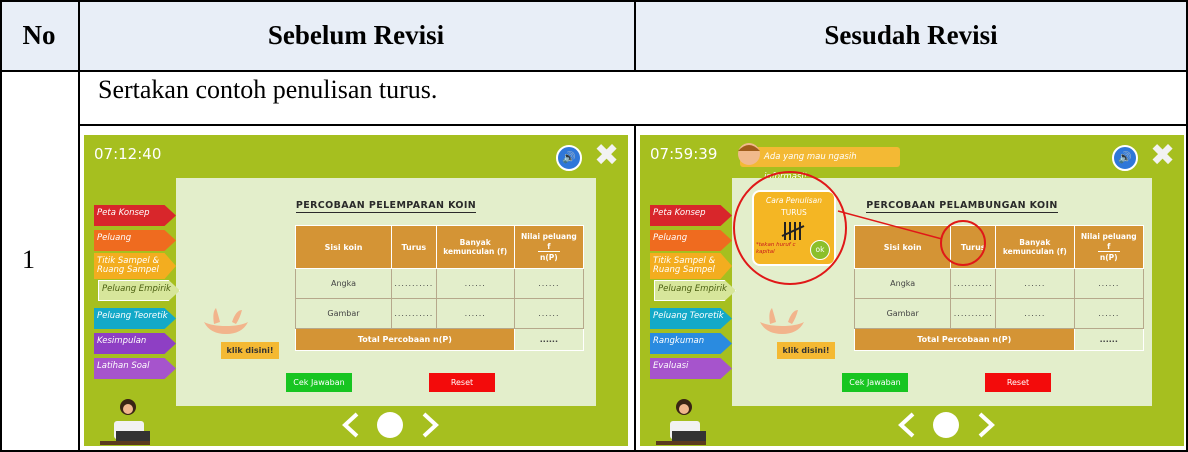 The width and height of the screenshot is (1188, 452). I want to click on tab-evaluasi: Evaluasi, so click(691, 368).